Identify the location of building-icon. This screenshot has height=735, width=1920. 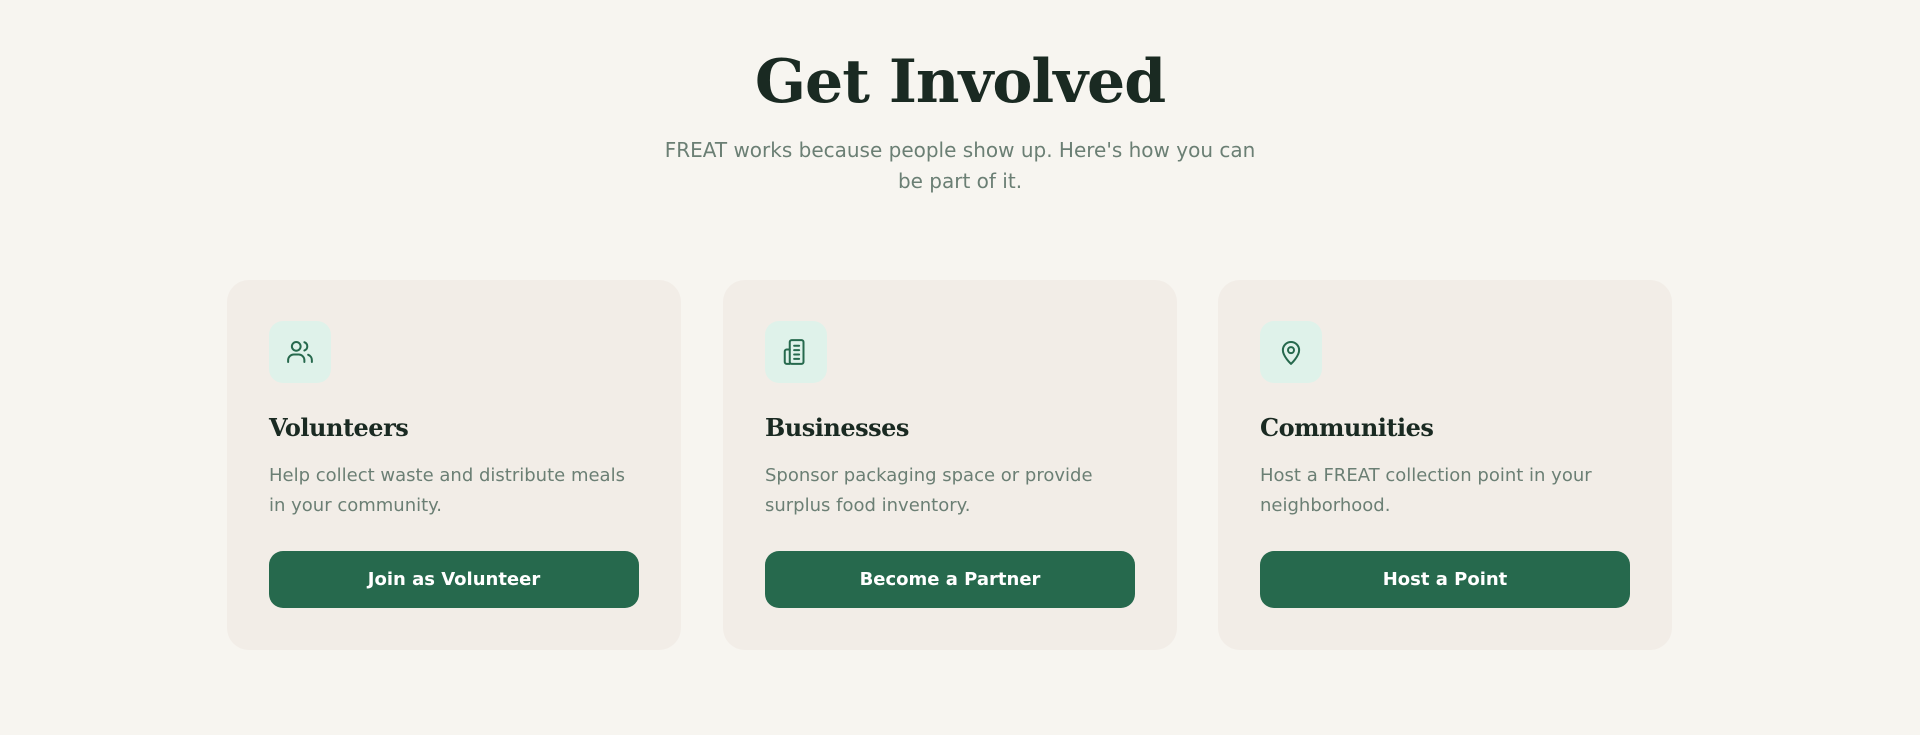
(796, 352).